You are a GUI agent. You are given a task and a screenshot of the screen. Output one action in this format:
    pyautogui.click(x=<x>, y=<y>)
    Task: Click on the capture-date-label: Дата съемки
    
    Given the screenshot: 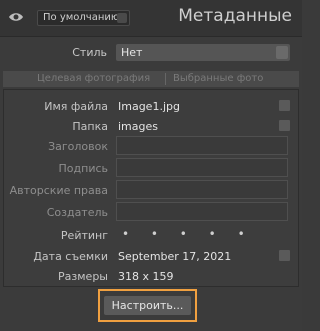 What is the action you would take?
    pyautogui.click(x=70, y=256)
    